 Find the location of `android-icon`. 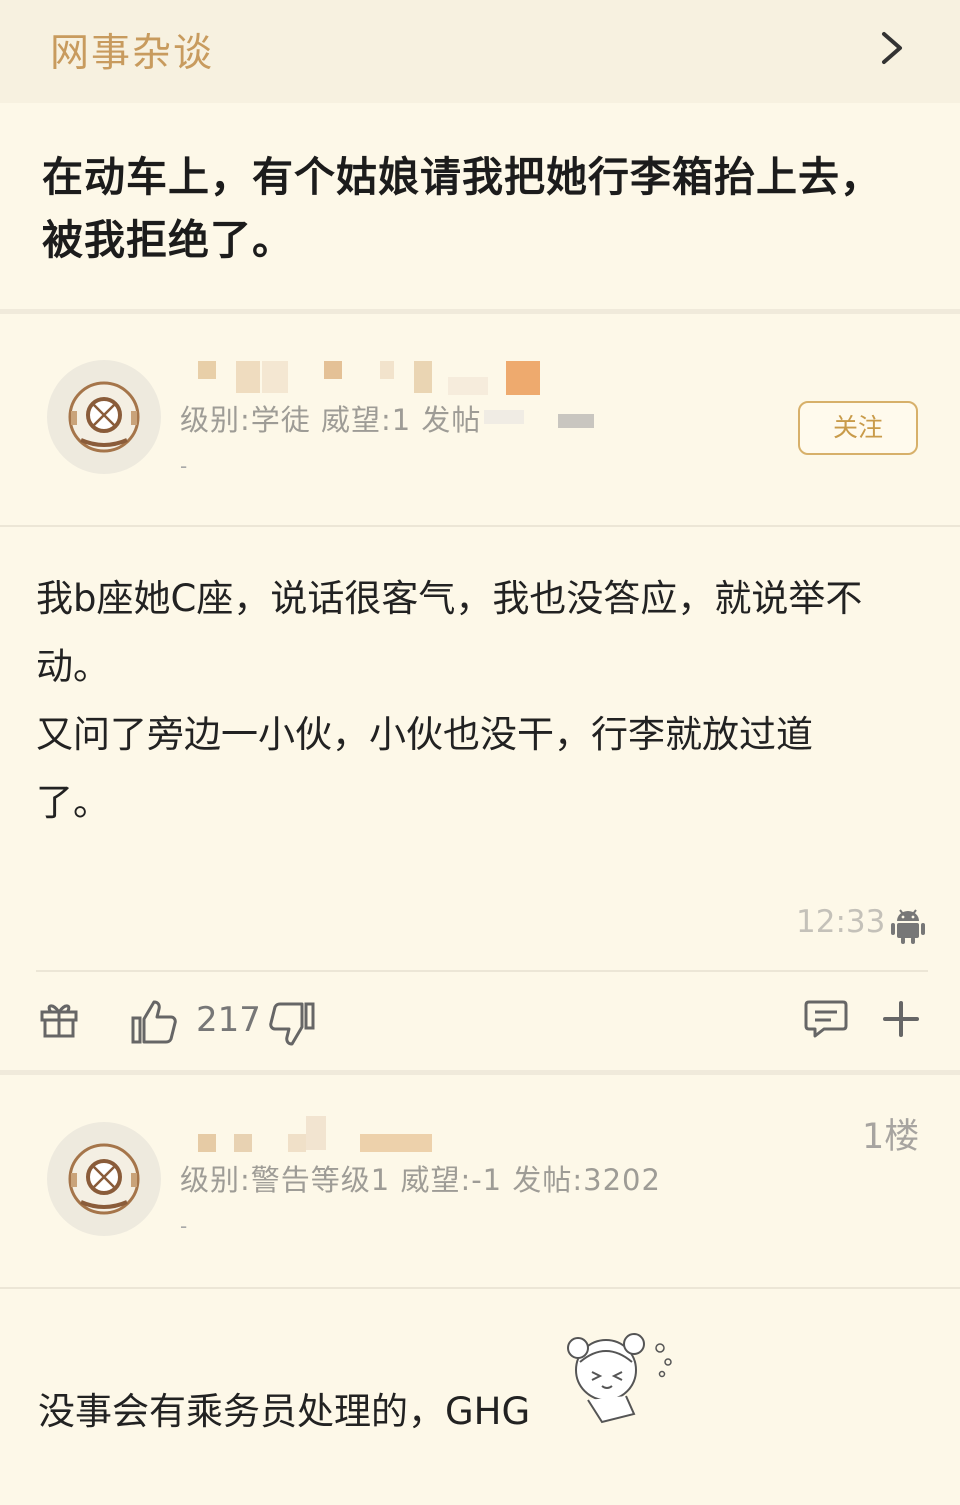

android-icon is located at coordinates (908, 926).